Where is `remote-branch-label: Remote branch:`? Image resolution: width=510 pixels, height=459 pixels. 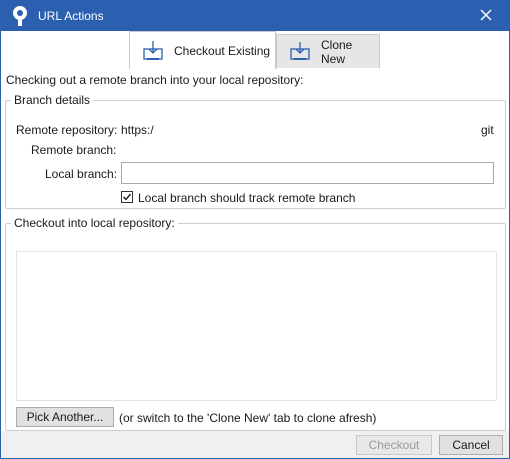
remote-branch-label: Remote branch: is located at coordinates (74, 150).